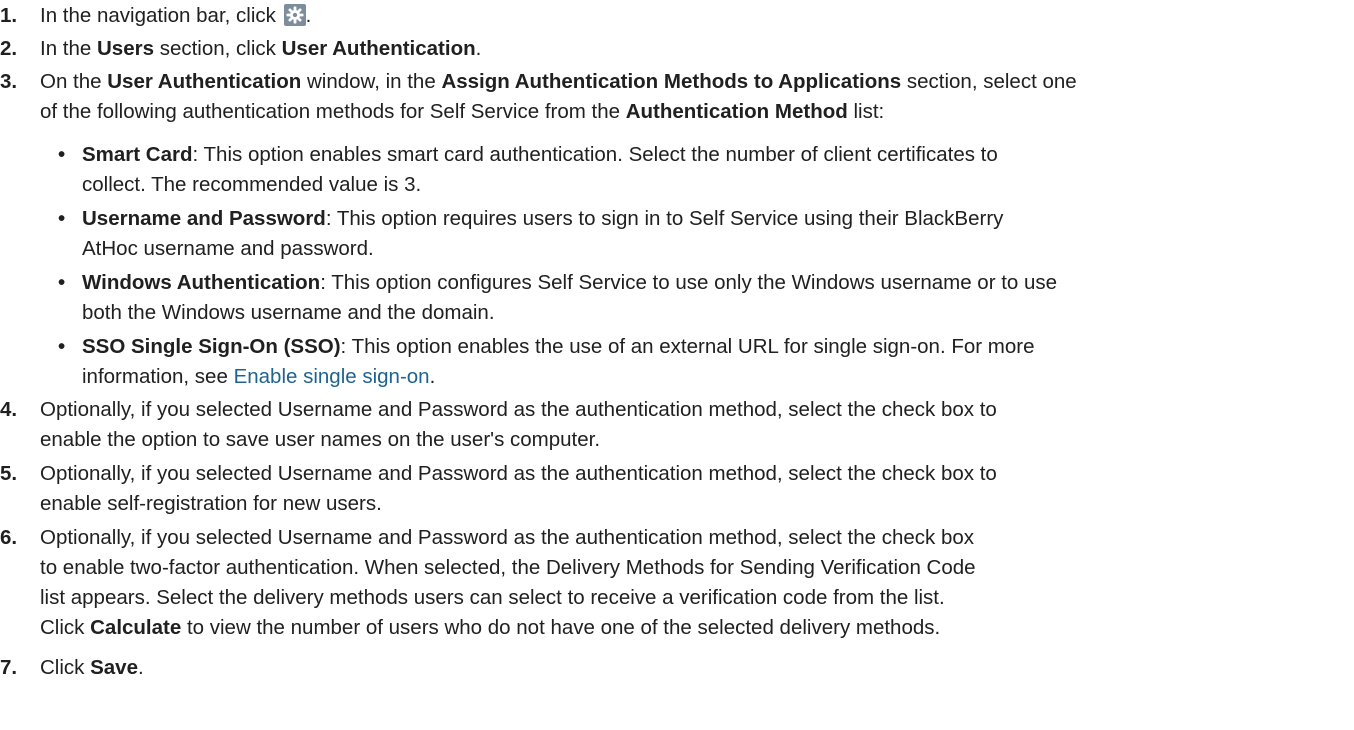 The width and height of the screenshot is (1354, 730). I want to click on step-number: 3., so click(9, 81).